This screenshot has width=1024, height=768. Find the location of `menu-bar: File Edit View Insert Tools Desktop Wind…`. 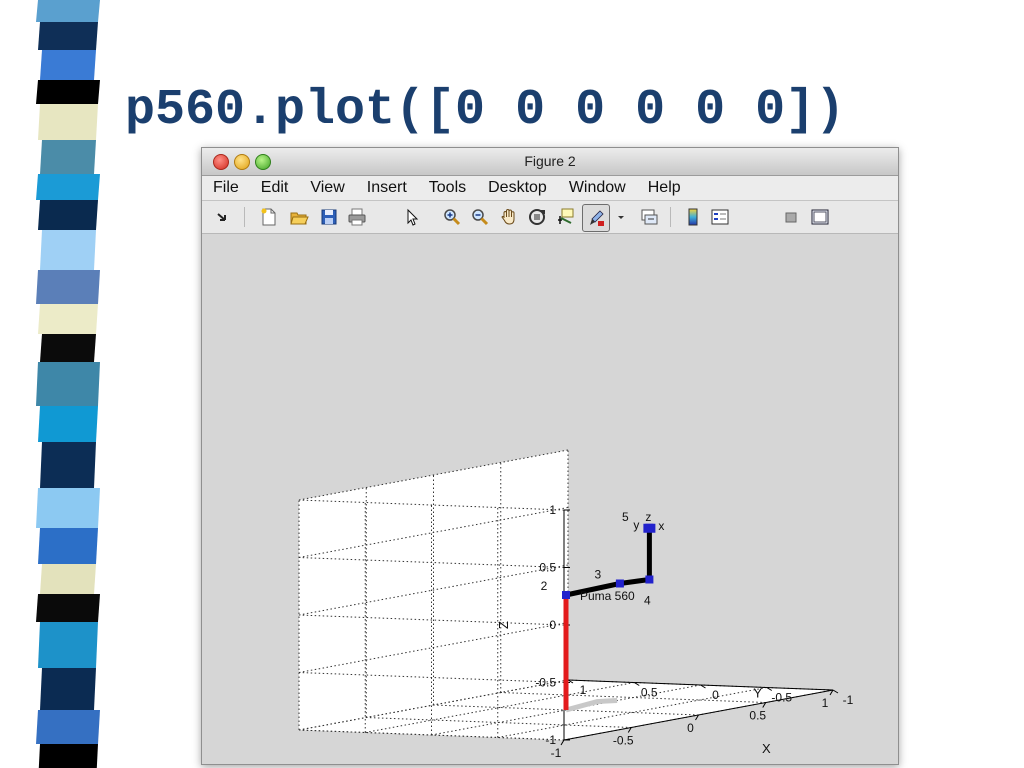

menu-bar: File Edit View Insert Tools Desktop Wind… is located at coordinates (550, 188).